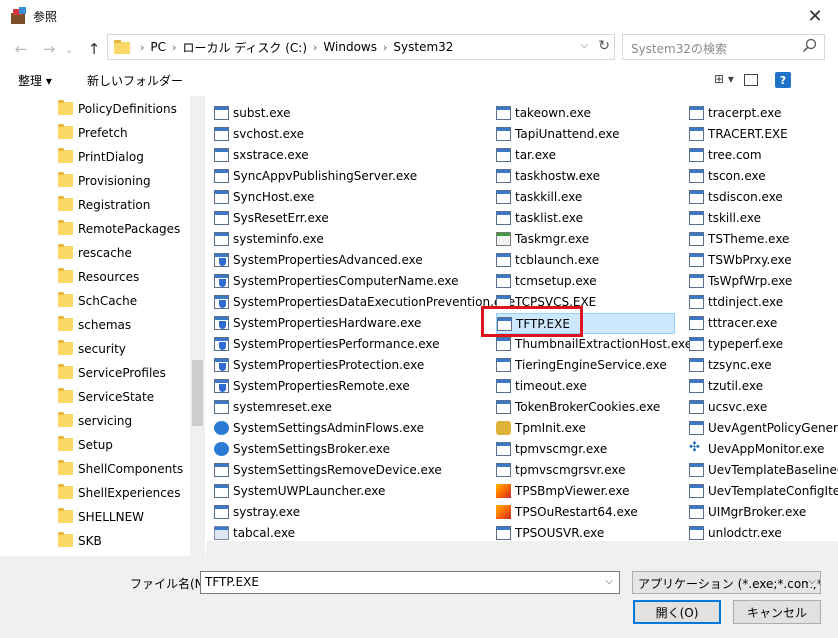 The height and width of the screenshot is (638, 838). What do you see at coordinates (679, 48) in the screenshot?
I see `search-placeholder: System32の検索` at bounding box center [679, 48].